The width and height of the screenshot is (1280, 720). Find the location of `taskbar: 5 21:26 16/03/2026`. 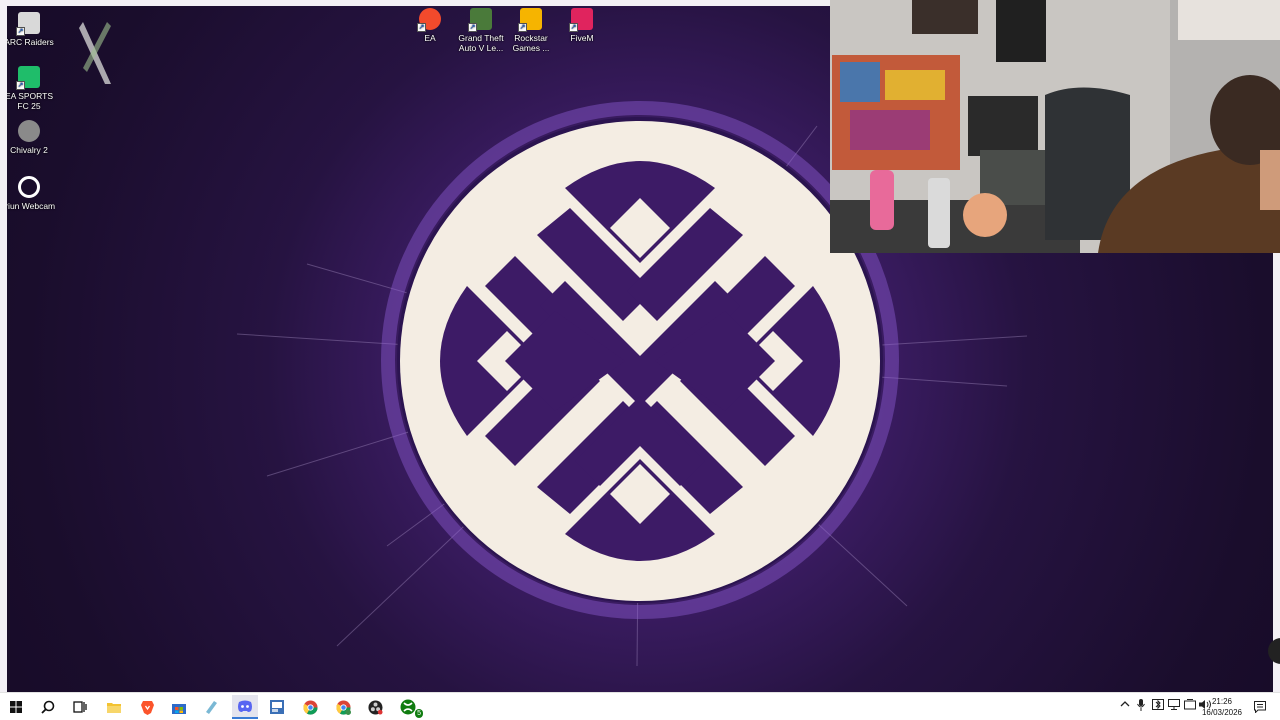

taskbar: 5 21:26 16/03/2026 is located at coordinates (640, 706).